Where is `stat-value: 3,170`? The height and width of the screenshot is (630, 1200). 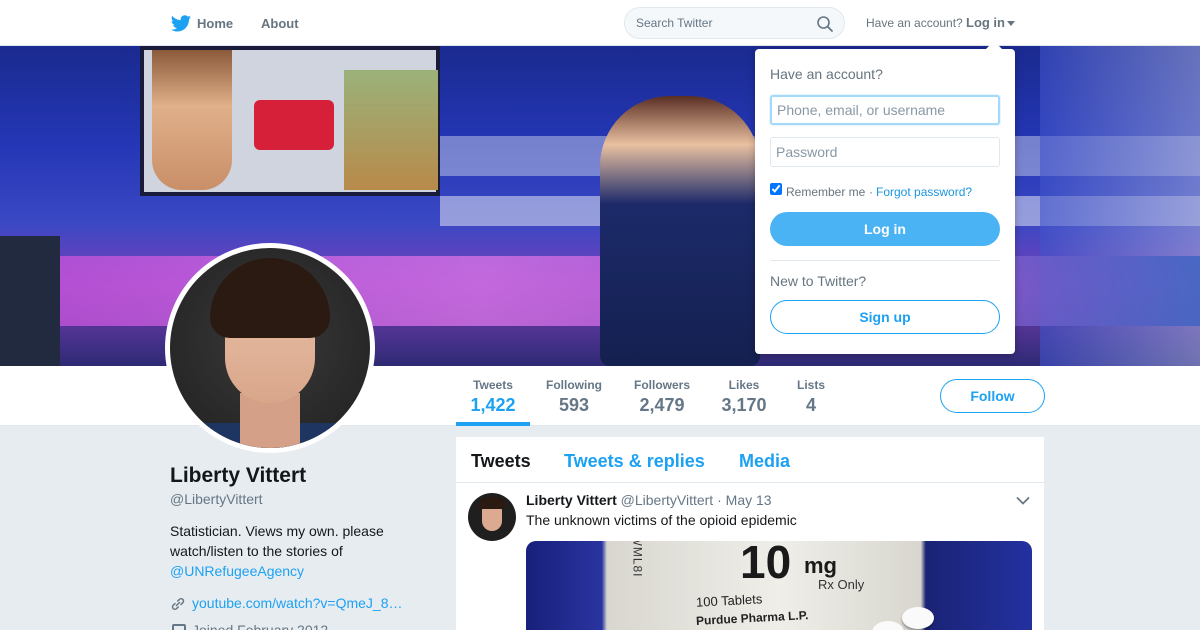 stat-value: 3,170 is located at coordinates (744, 405).